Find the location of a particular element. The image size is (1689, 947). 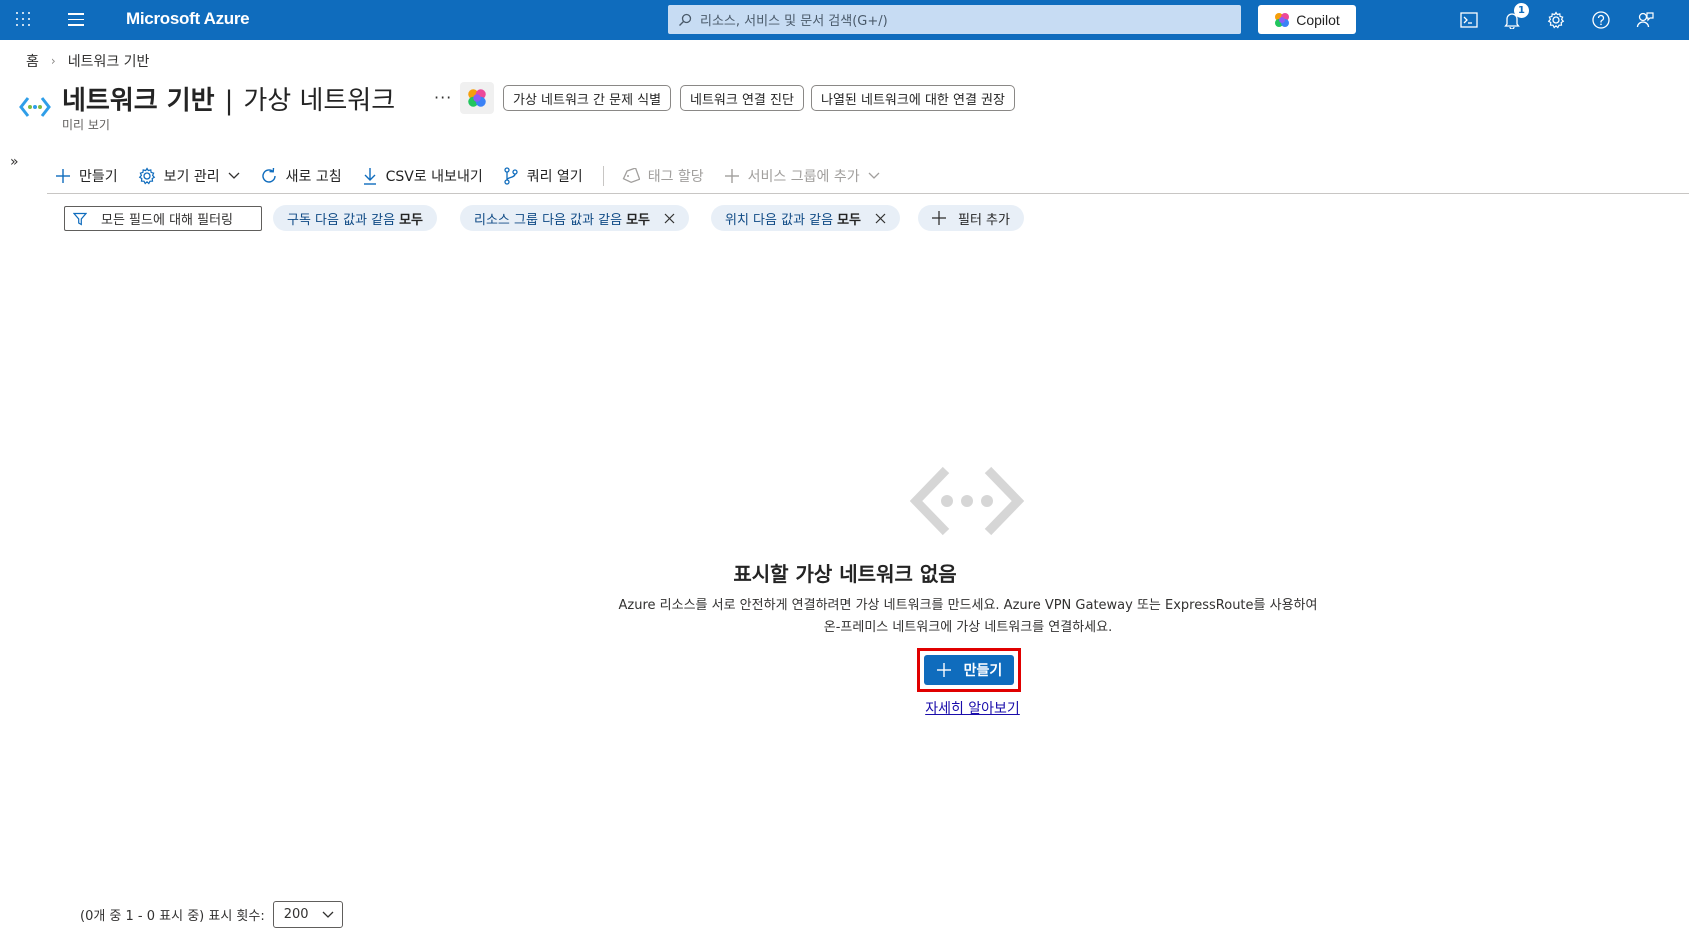

copilot-header-button is located at coordinates (477, 98).